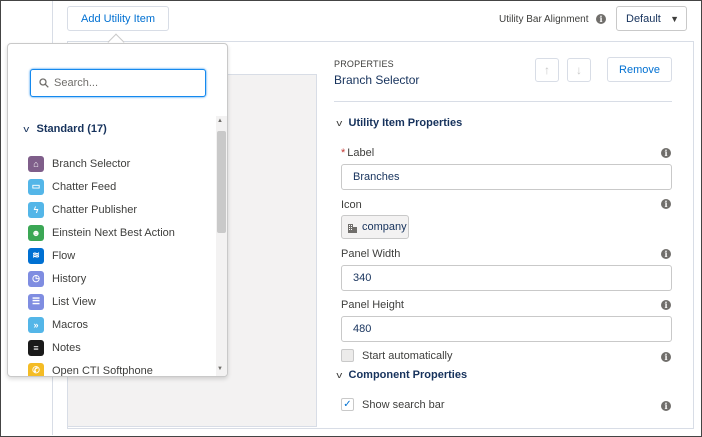 Image resolution: width=702 pixels, height=437 pixels. I want to click on notes-icon: ≡, so click(36, 347).